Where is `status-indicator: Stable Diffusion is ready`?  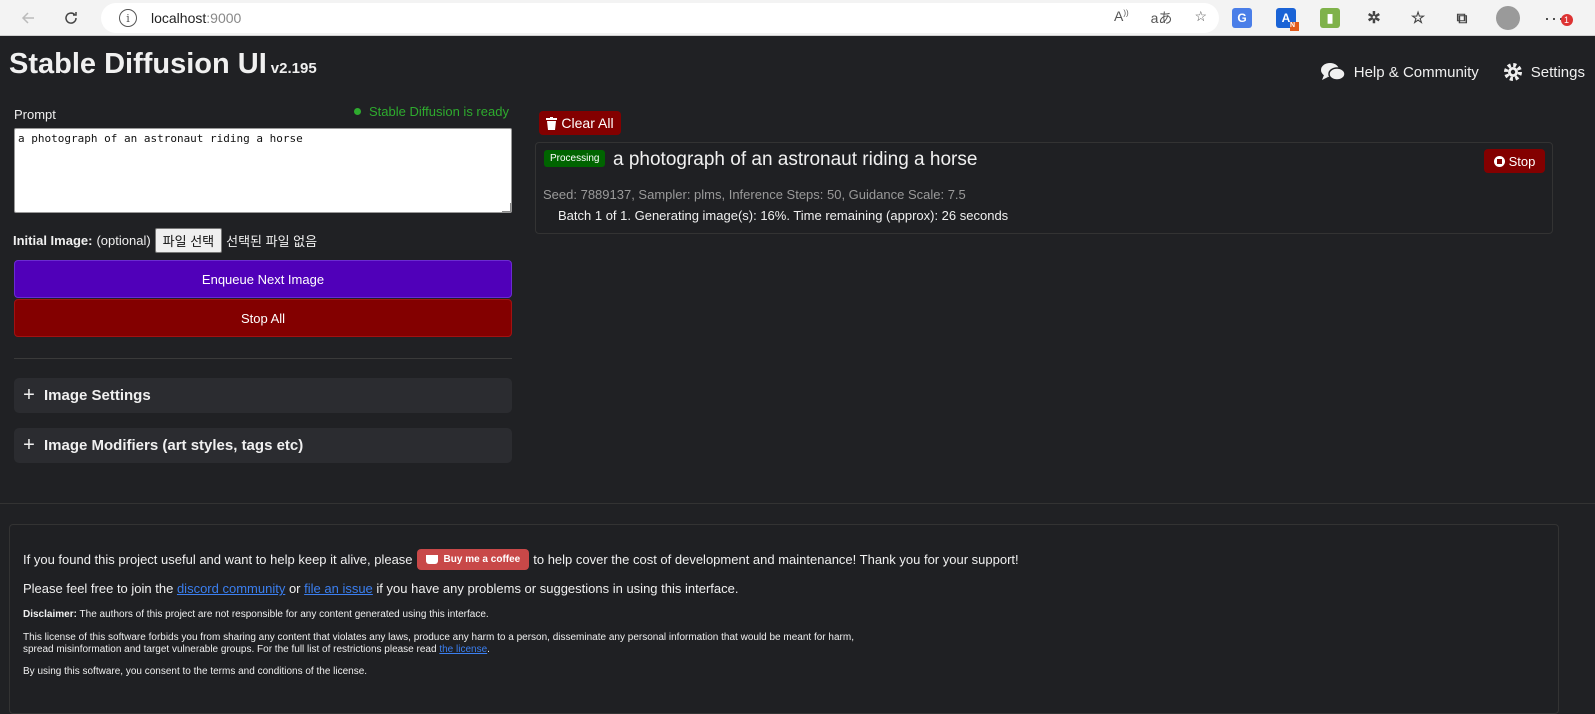 status-indicator: Stable Diffusion is ready is located at coordinates (431, 111).